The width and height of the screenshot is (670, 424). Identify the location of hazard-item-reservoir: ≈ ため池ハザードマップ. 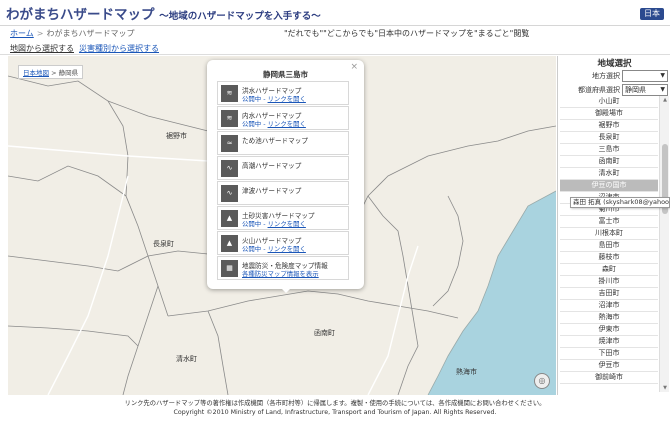
(283, 143).